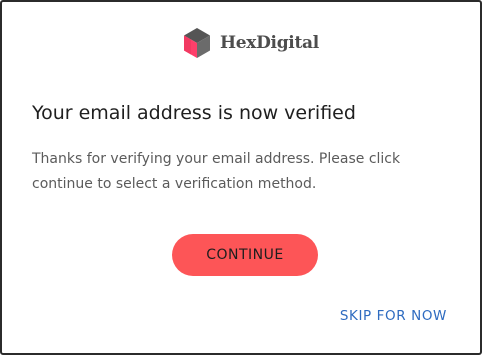 This screenshot has height=355, width=482. Describe the element at coordinates (245, 255) in the screenshot. I see `continue-button: CONTINUE` at that location.